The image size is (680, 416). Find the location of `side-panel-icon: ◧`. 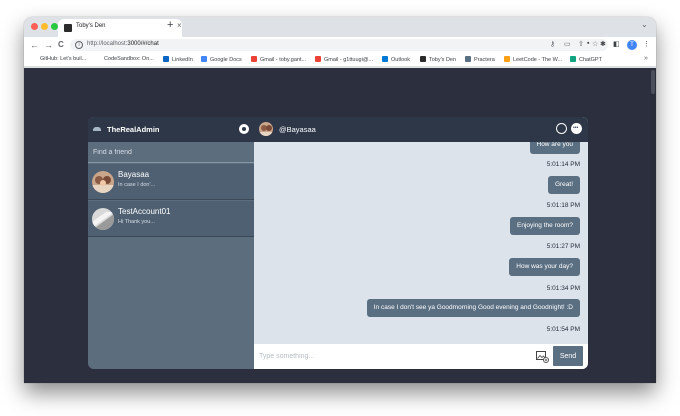

side-panel-icon: ◧ is located at coordinates (616, 44).